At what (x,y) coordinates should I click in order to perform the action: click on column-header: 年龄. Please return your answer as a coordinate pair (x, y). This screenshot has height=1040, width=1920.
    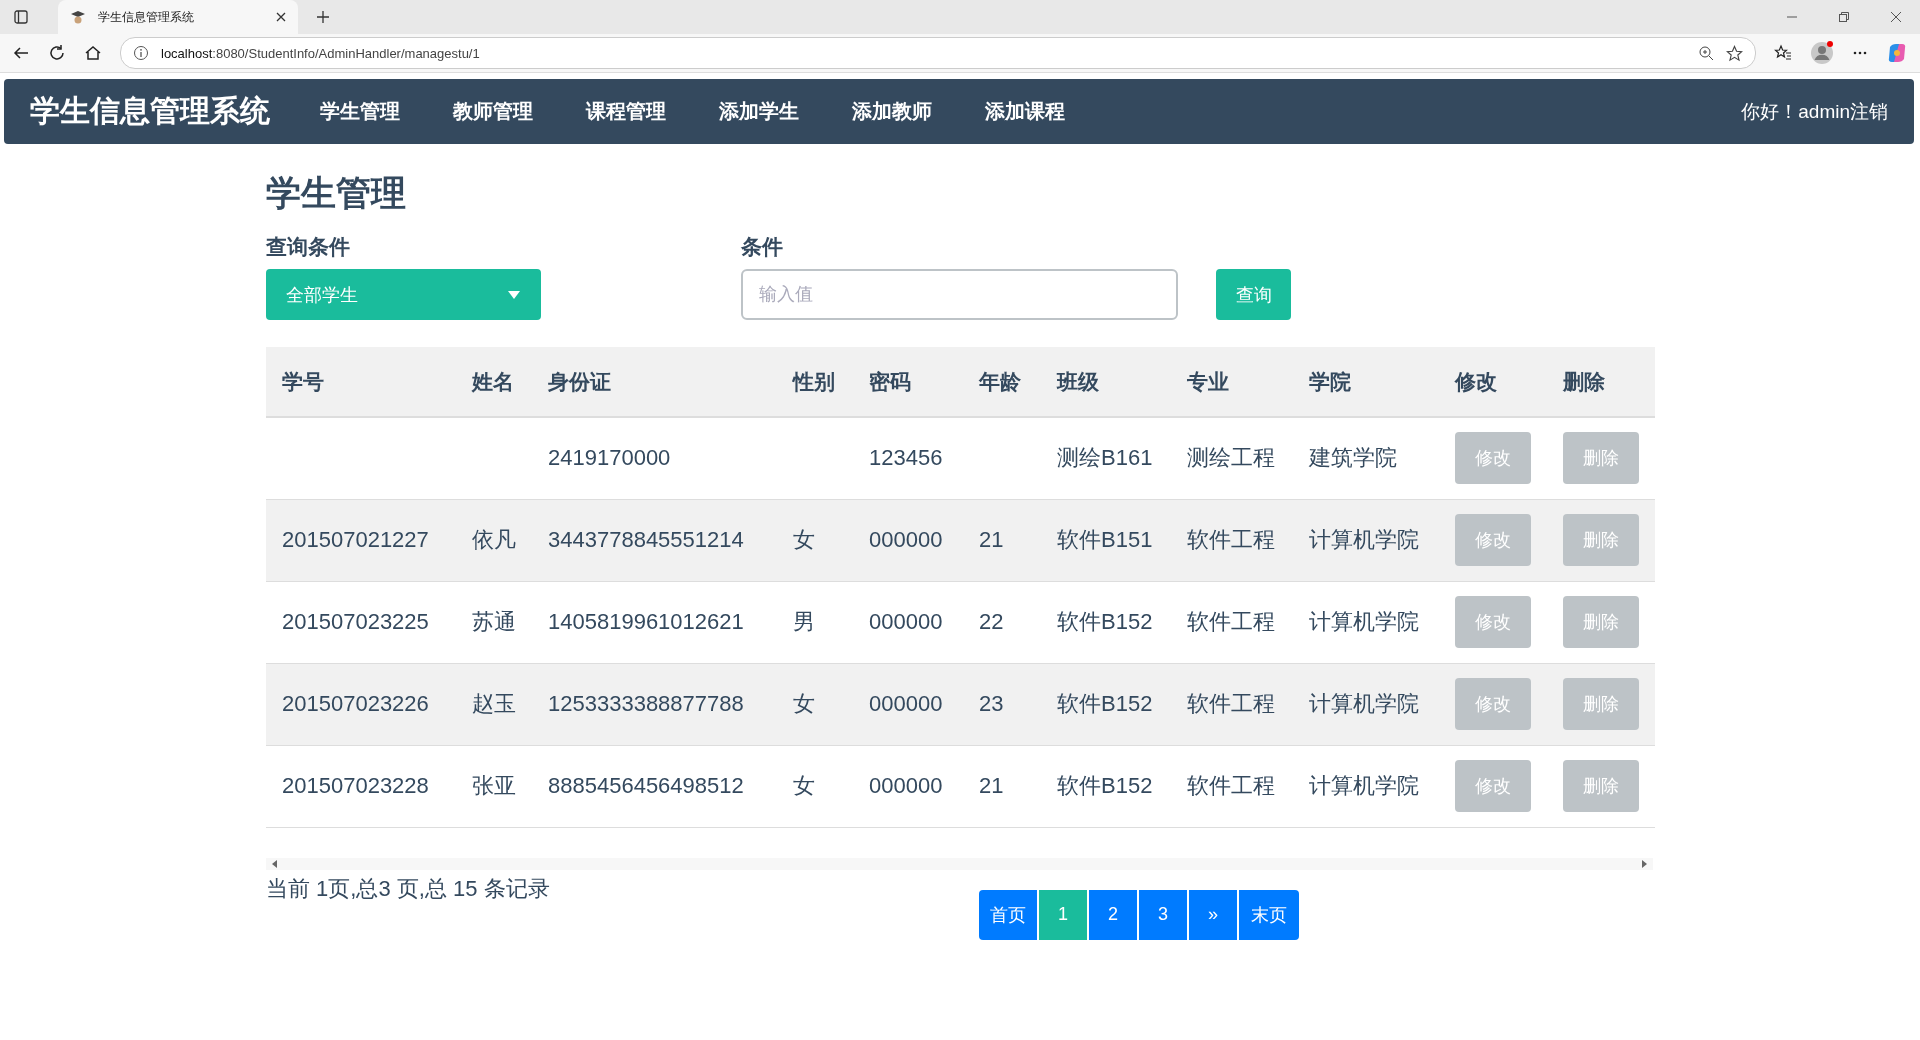
    Looking at the image, I should click on (1002, 382).